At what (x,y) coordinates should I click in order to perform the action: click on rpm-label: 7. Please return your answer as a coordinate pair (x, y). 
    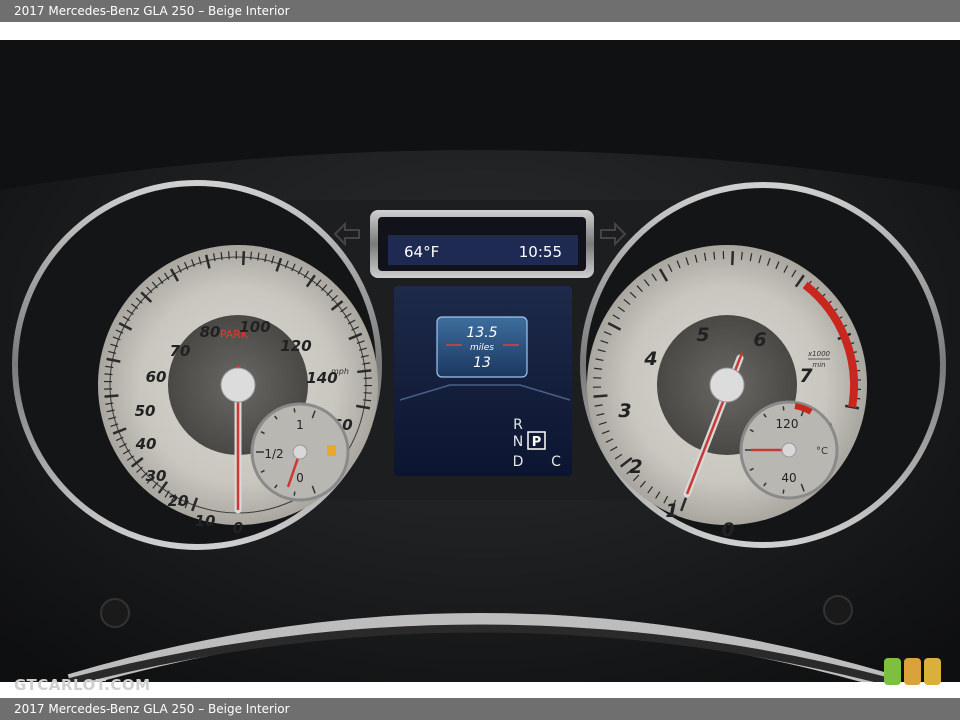
    Looking at the image, I should click on (806, 376).